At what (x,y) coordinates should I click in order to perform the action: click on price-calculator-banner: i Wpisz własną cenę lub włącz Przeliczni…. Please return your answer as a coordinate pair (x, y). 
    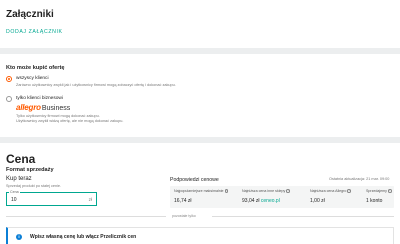
    Looking at the image, I should click on (200, 235).